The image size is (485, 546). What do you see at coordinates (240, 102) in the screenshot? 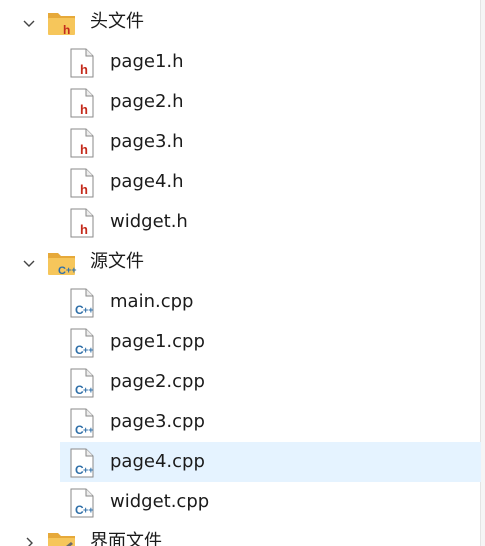
I see `tree-file-item: h page2.h` at bounding box center [240, 102].